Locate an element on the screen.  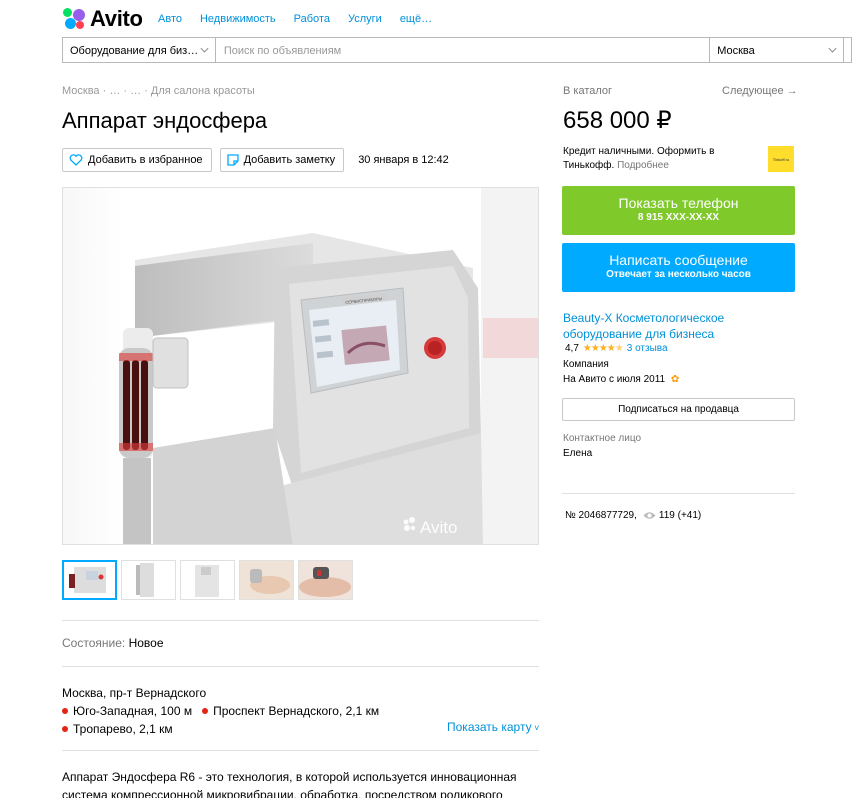
address-line: Москва, пр-т Вернадского is located at coordinates (134, 693).